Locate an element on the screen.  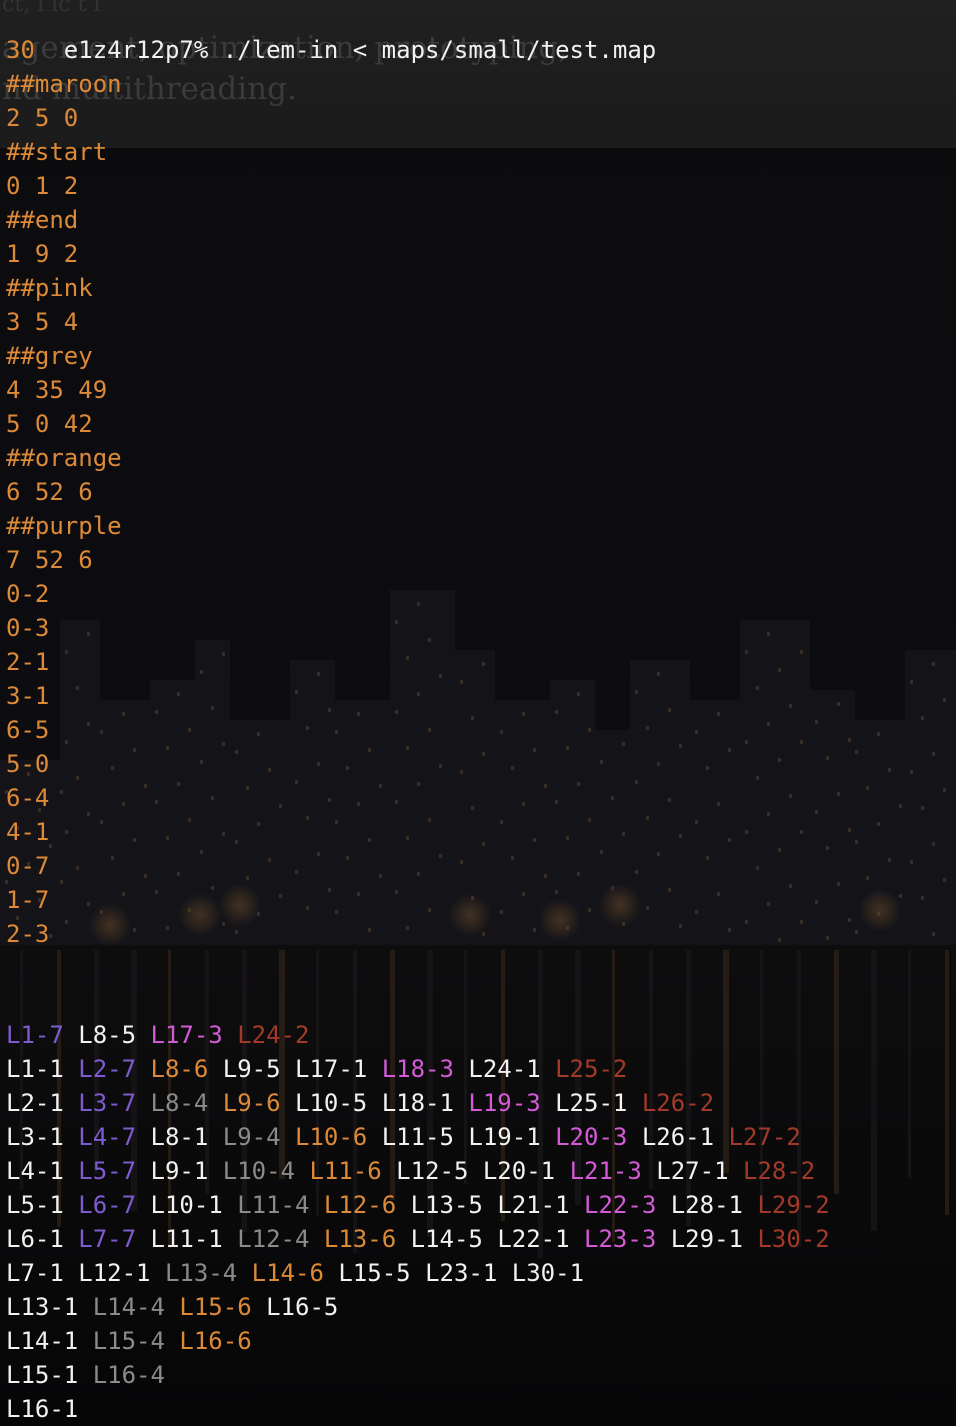
map-line-text: ##orange is located at coordinates (64, 458).